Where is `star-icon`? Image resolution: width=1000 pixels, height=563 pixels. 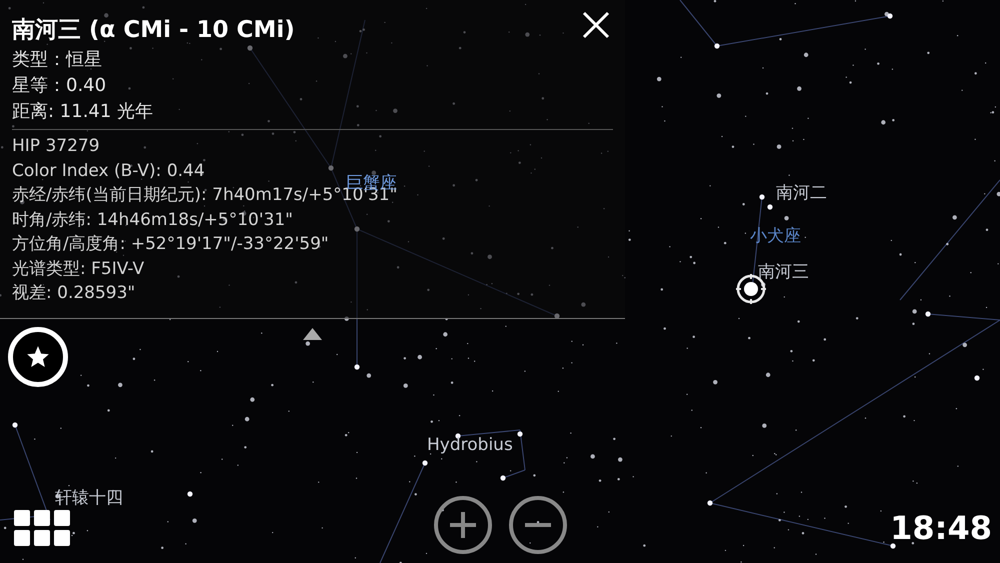 star-icon is located at coordinates (38, 357).